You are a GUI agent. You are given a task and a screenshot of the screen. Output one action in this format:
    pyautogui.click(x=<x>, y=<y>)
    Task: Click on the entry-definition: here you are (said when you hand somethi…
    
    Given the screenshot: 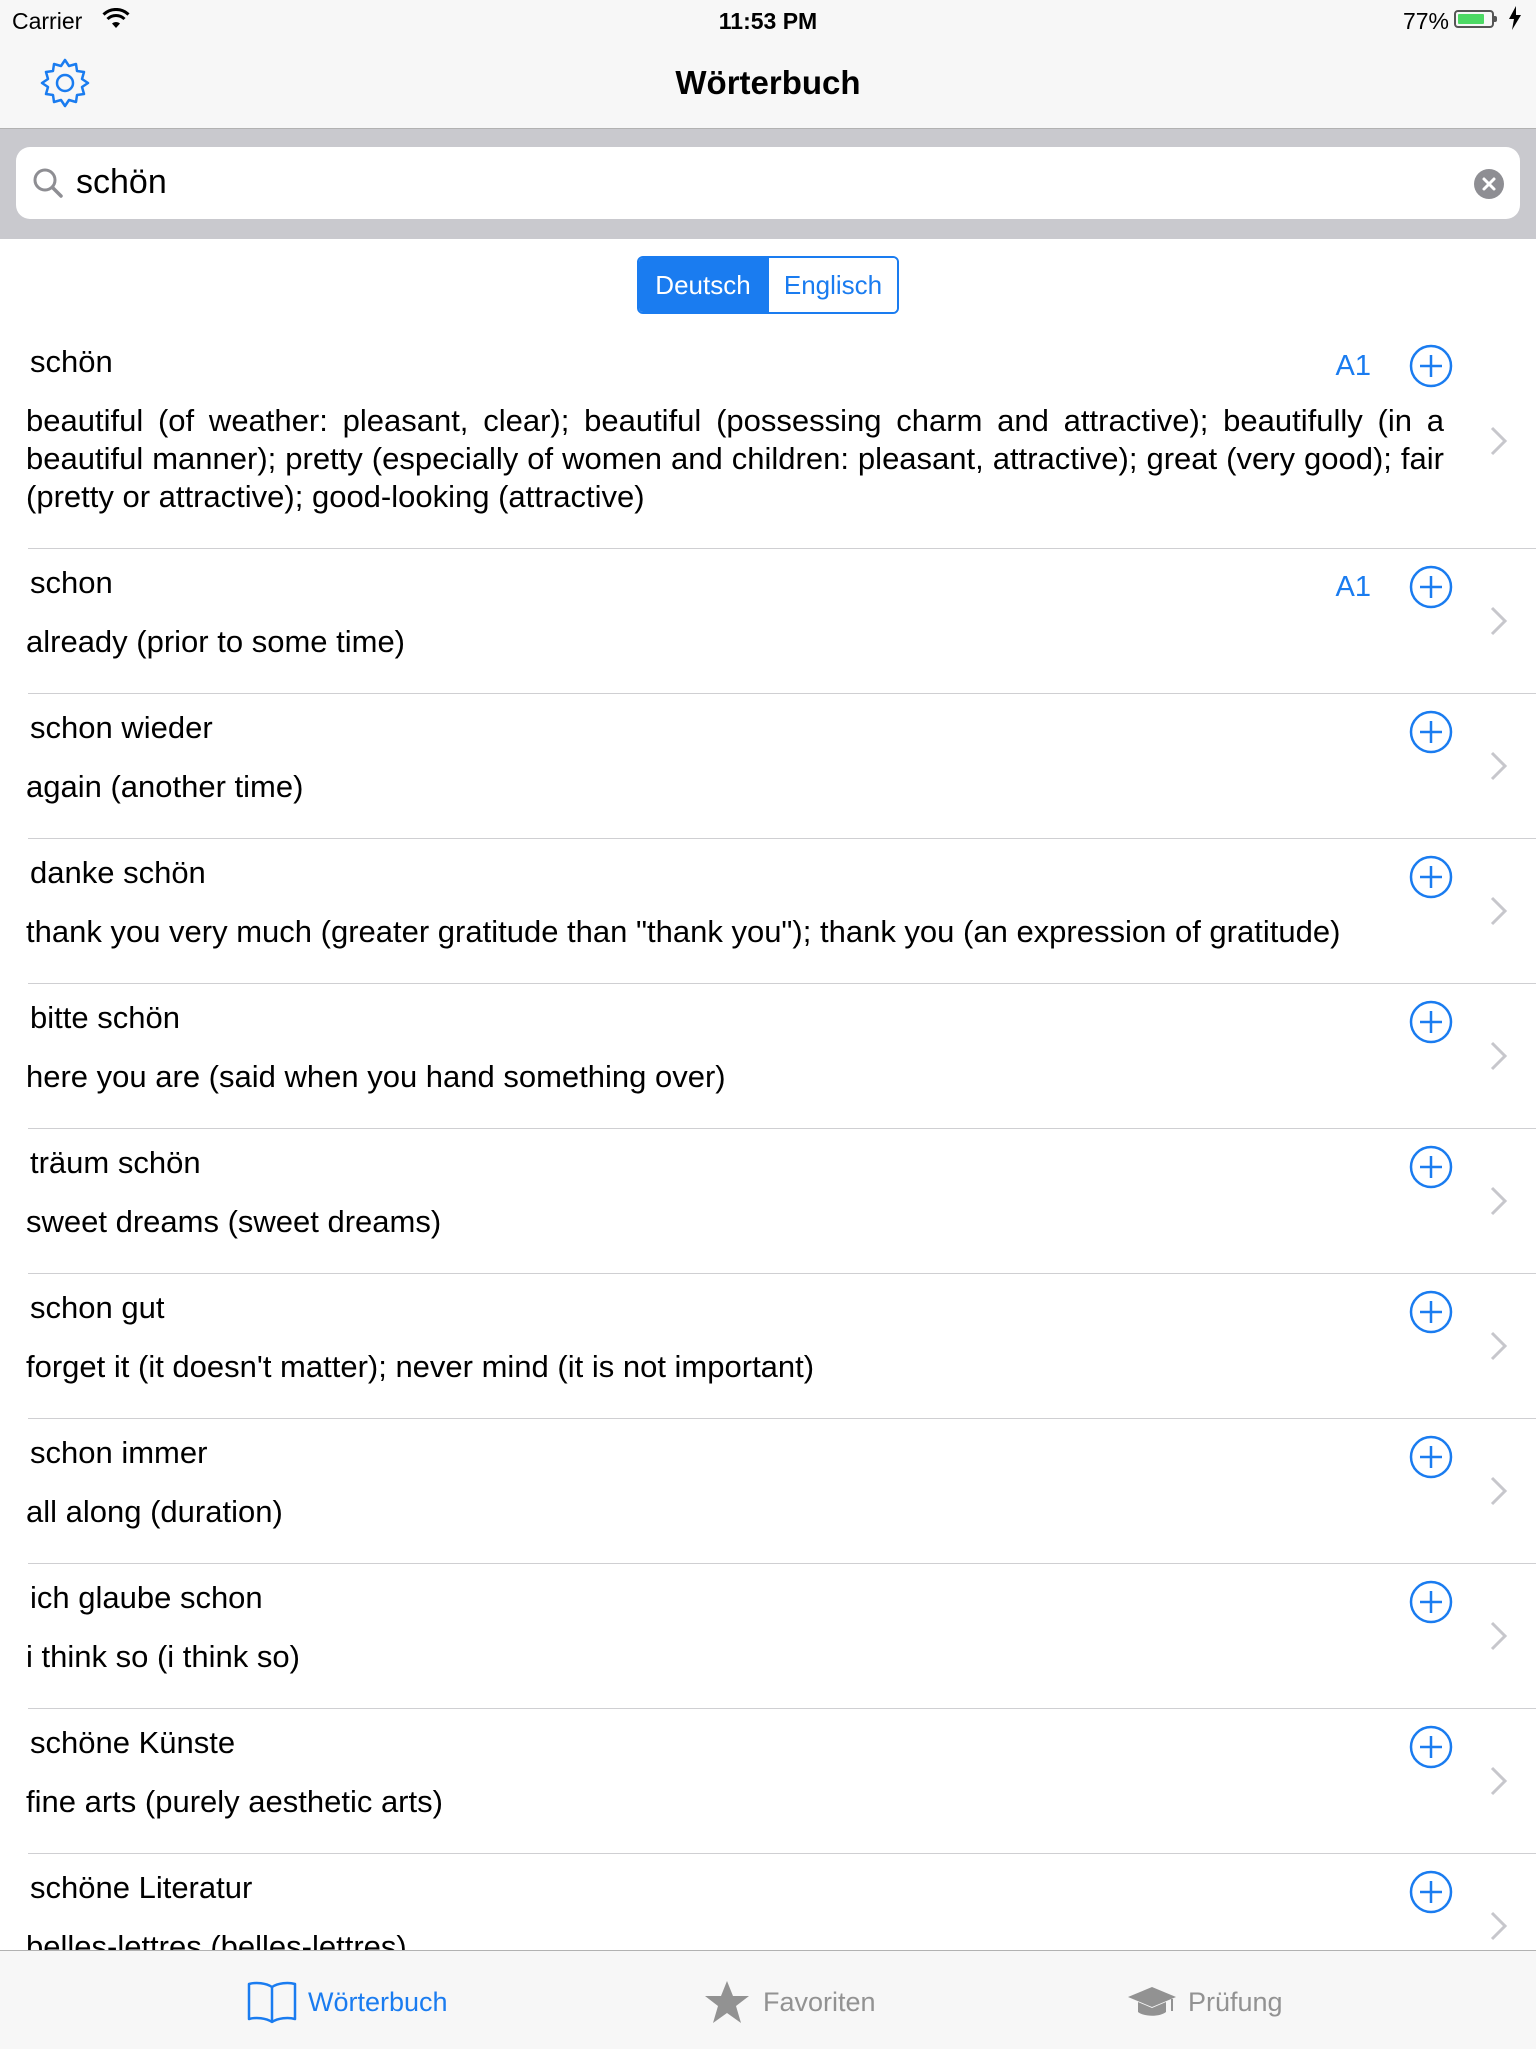 What is the action you would take?
    pyautogui.click(x=376, y=1076)
    